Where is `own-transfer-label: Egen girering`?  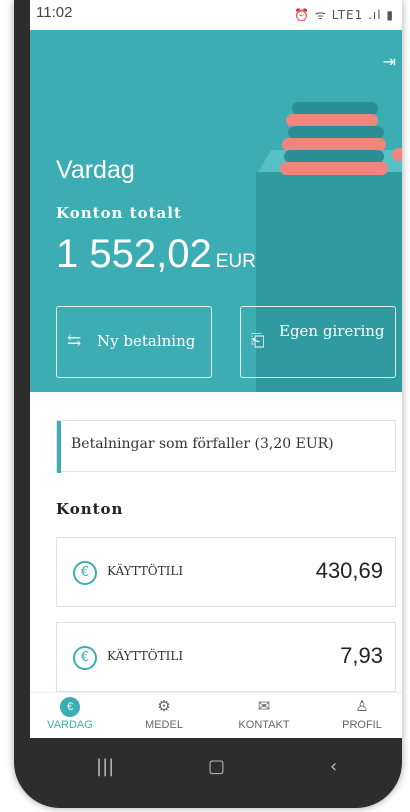 own-transfer-label: Egen girering is located at coordinates (332, 331).